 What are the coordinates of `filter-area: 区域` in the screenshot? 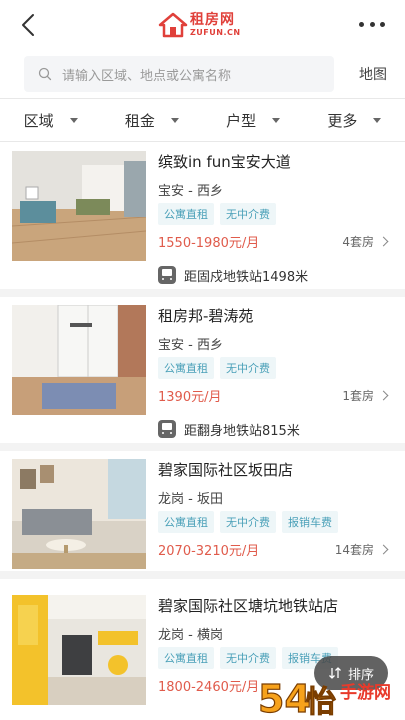 It's located at (50, 120).